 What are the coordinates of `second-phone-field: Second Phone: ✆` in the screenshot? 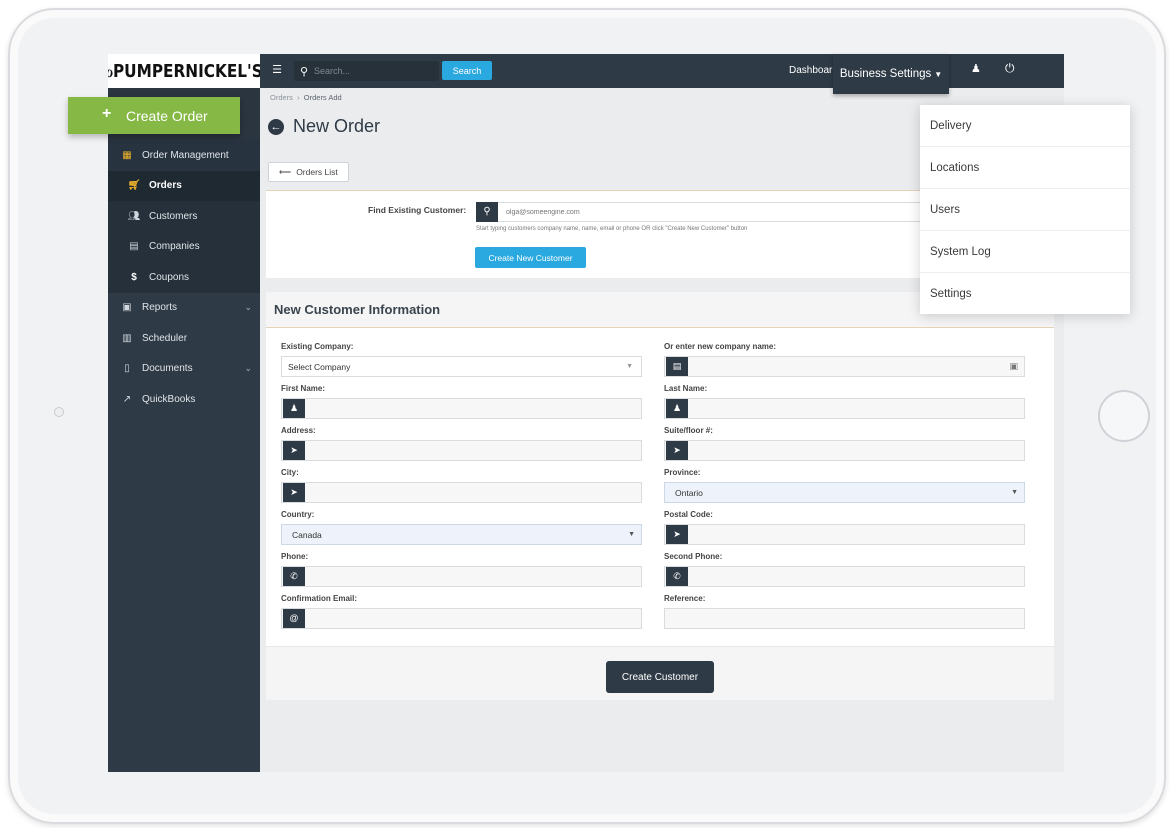 It's located at (844, 569).